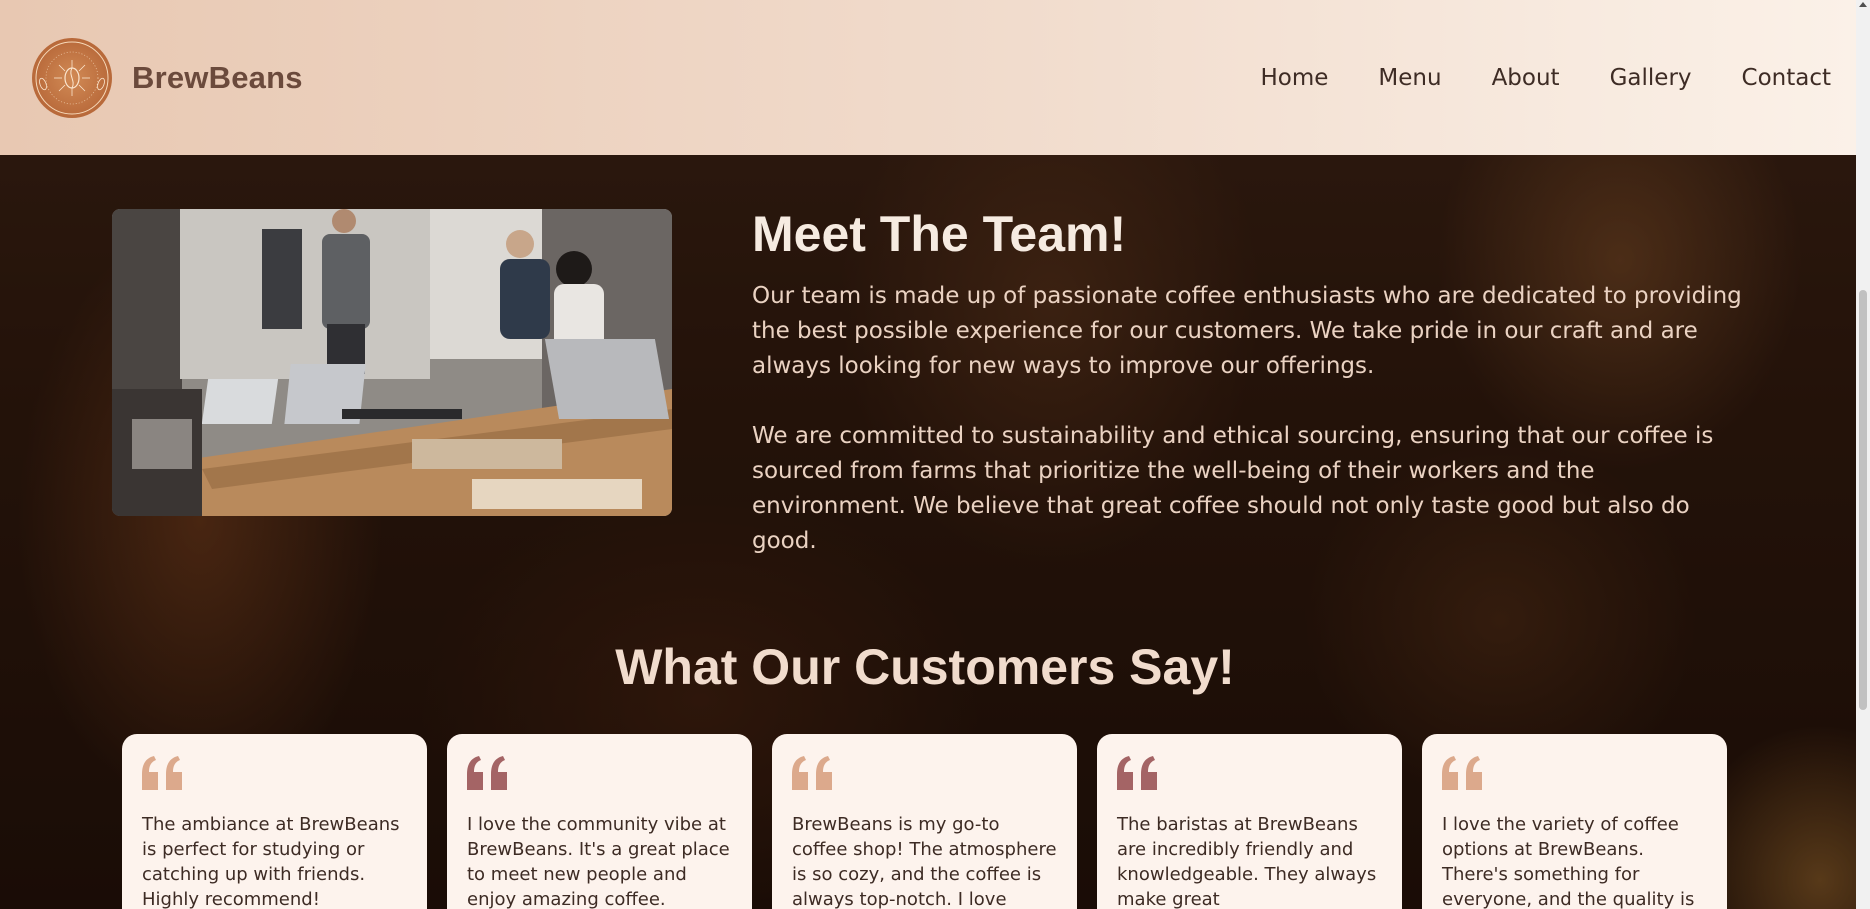 This screenshot has width=1870, height=909. Describe the element at coordinates (392, 362) in the screenshot. I see `team-photo` at that location.